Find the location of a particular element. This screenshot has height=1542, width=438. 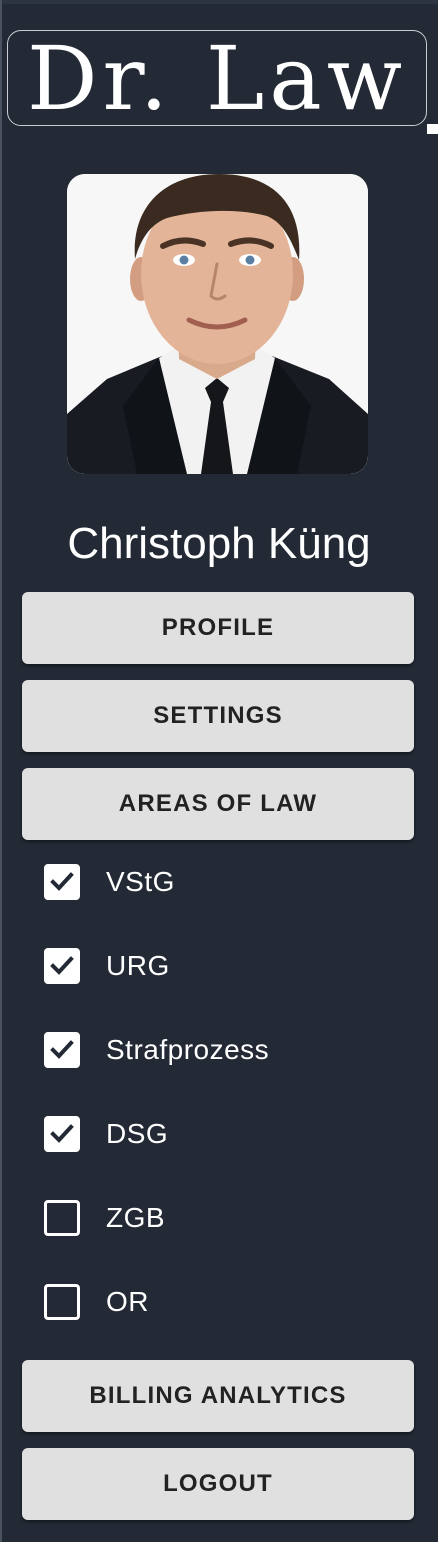

profile-photo is located at coordinates (217, 324).